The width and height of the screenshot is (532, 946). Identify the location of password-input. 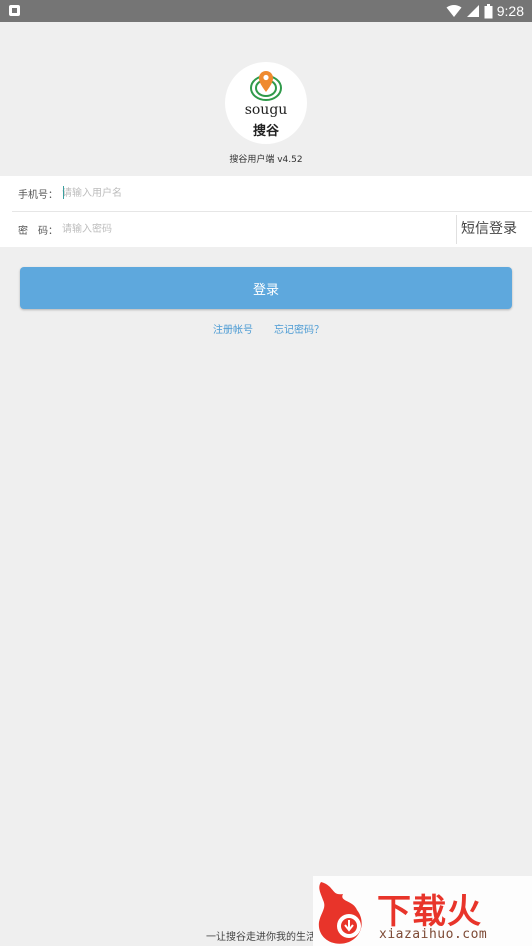
(254, 229).